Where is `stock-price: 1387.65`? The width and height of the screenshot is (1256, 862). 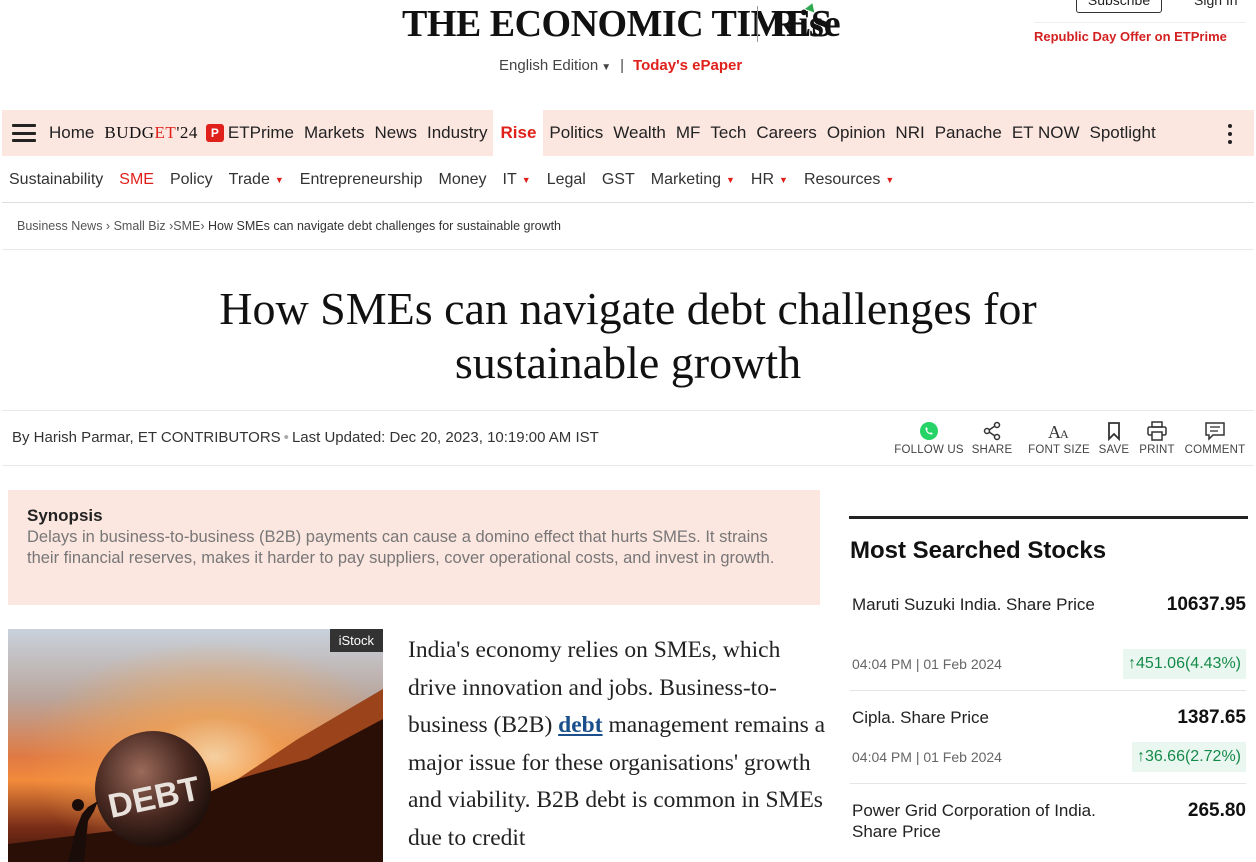 stock-price: 1387.65 is located at coordinates (1211, 717).